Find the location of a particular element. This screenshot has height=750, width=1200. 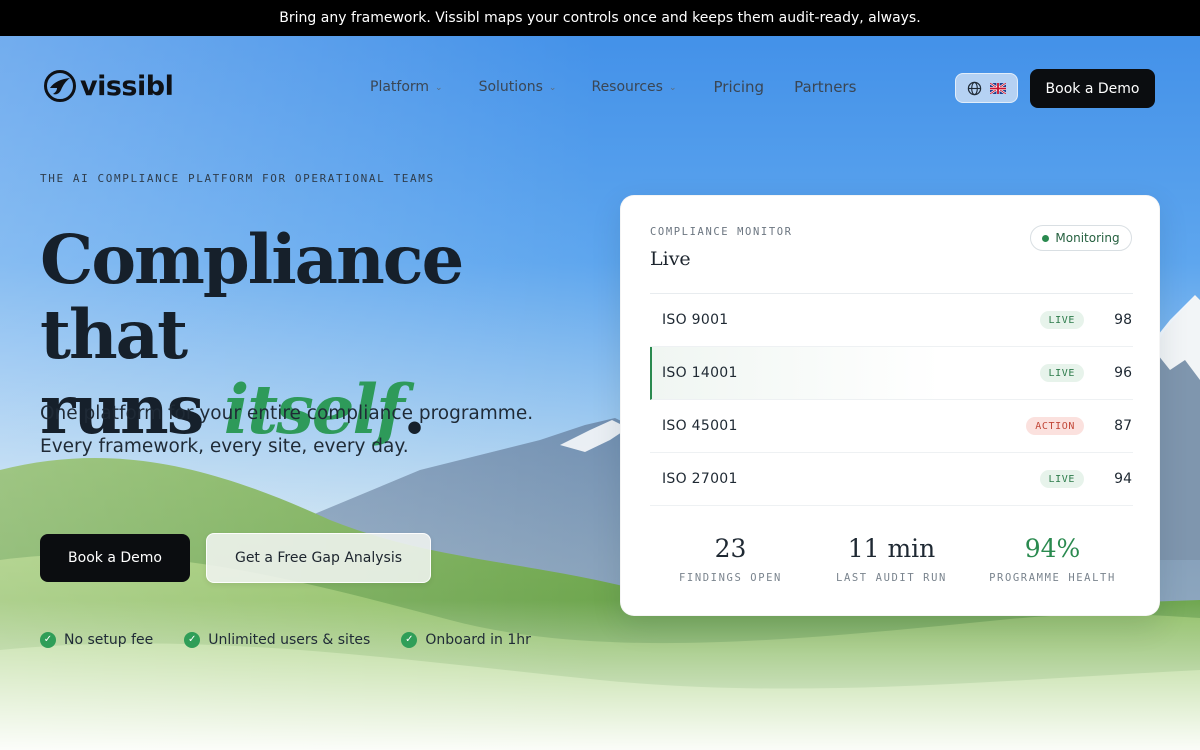

nav-item-partners: Partners is located at coordinates (825, 87).